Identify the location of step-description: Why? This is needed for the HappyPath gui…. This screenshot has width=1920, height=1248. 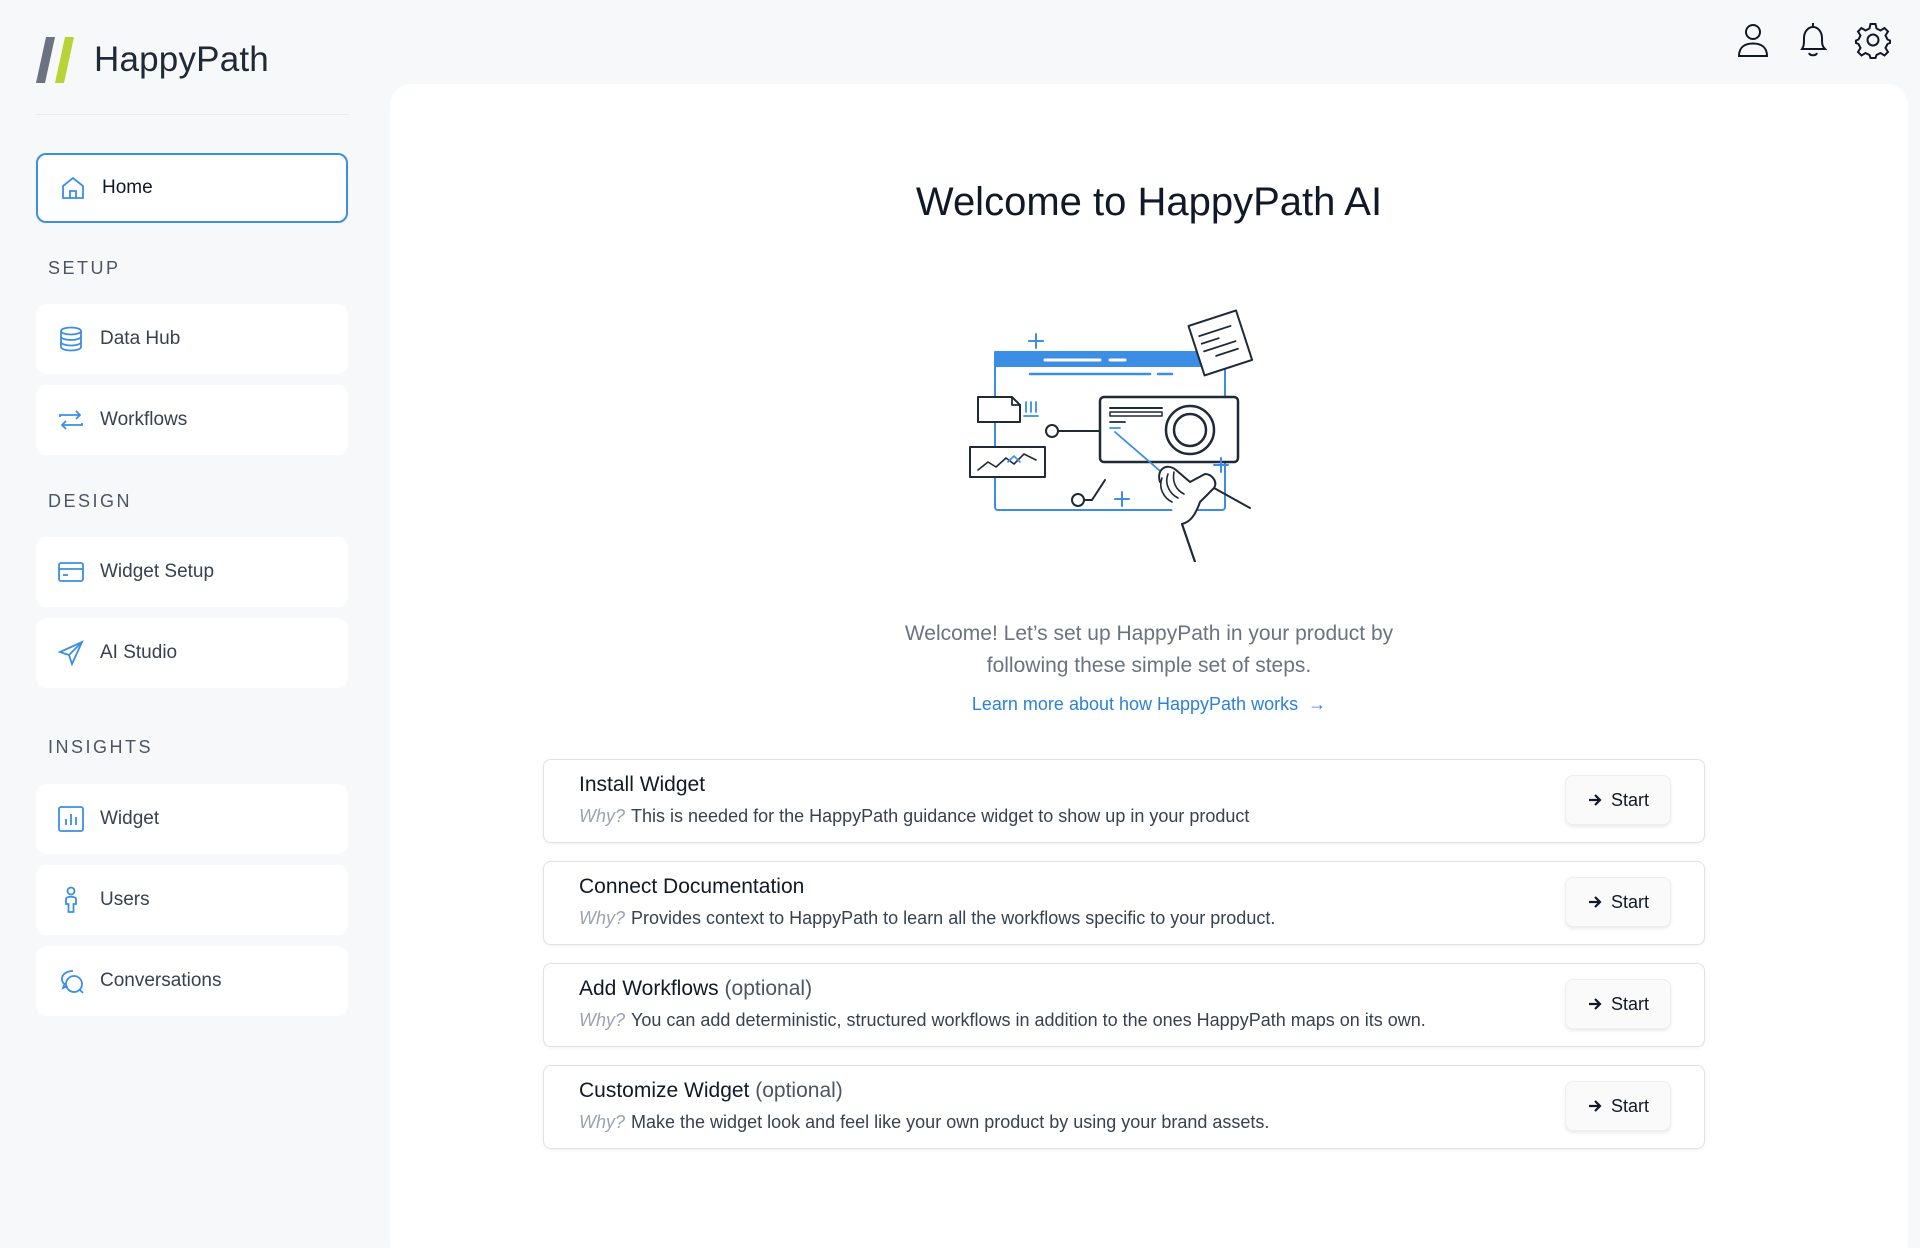
(914, 816).